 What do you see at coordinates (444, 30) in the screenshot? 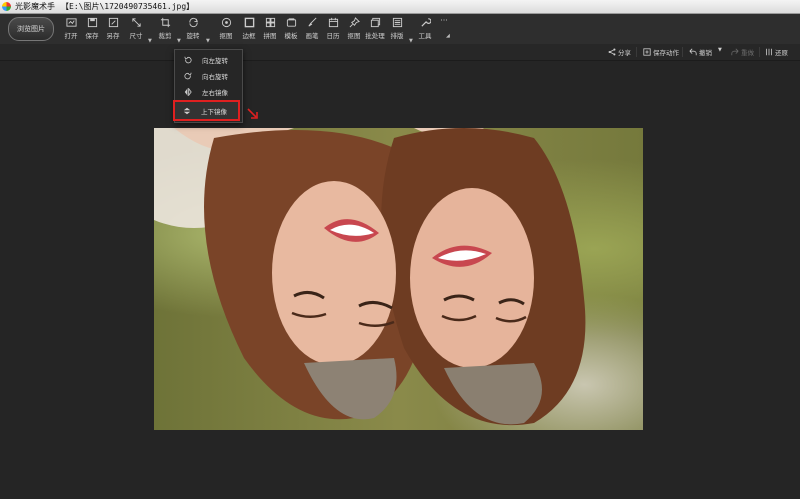
I see `more-button: ···` at bounding box center [444, 30].